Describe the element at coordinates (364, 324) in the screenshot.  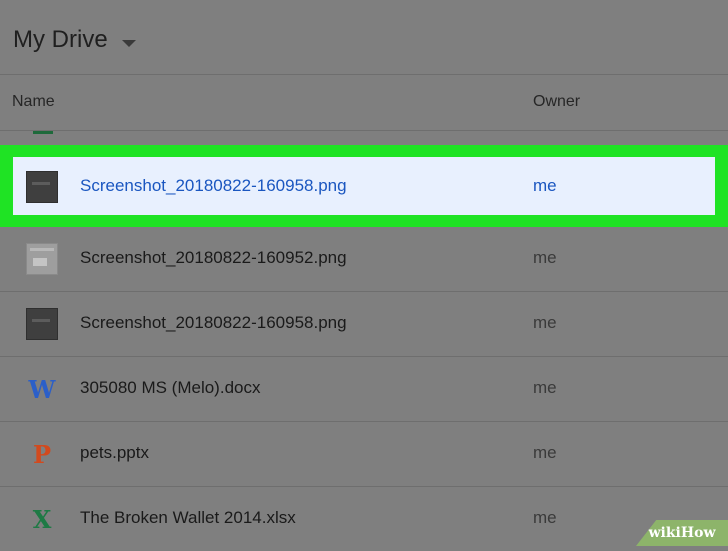
I see `file-row: Screenshot_20180822-160958.png me` at that location.